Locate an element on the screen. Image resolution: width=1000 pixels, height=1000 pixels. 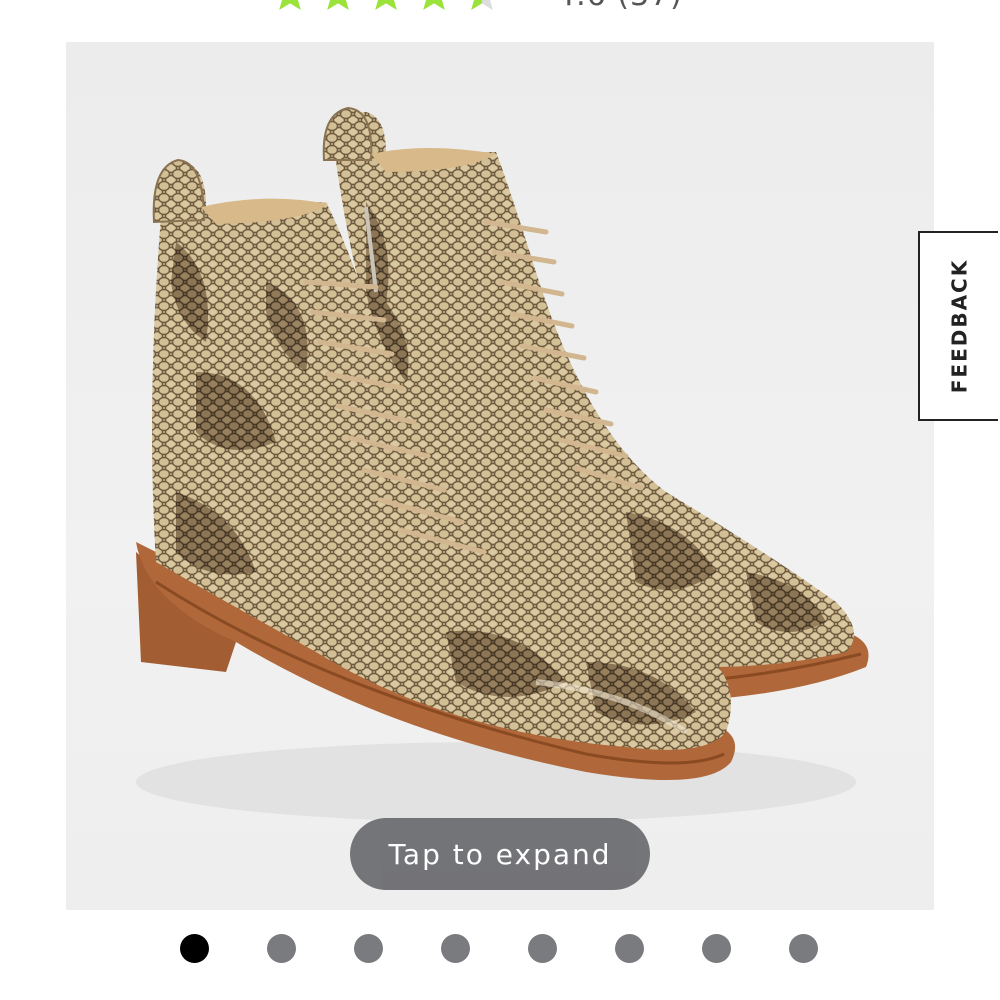
feedback-tab: FEEDBACK is located at coordinates (958, 326).